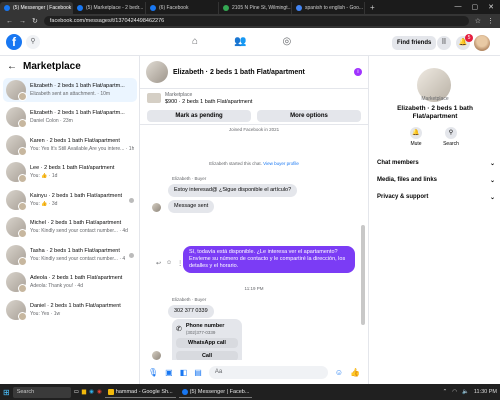 Image resolution: width=500 pixels, height=400 pixels. I want to click on minimize-icon: —, so click(458, 7).